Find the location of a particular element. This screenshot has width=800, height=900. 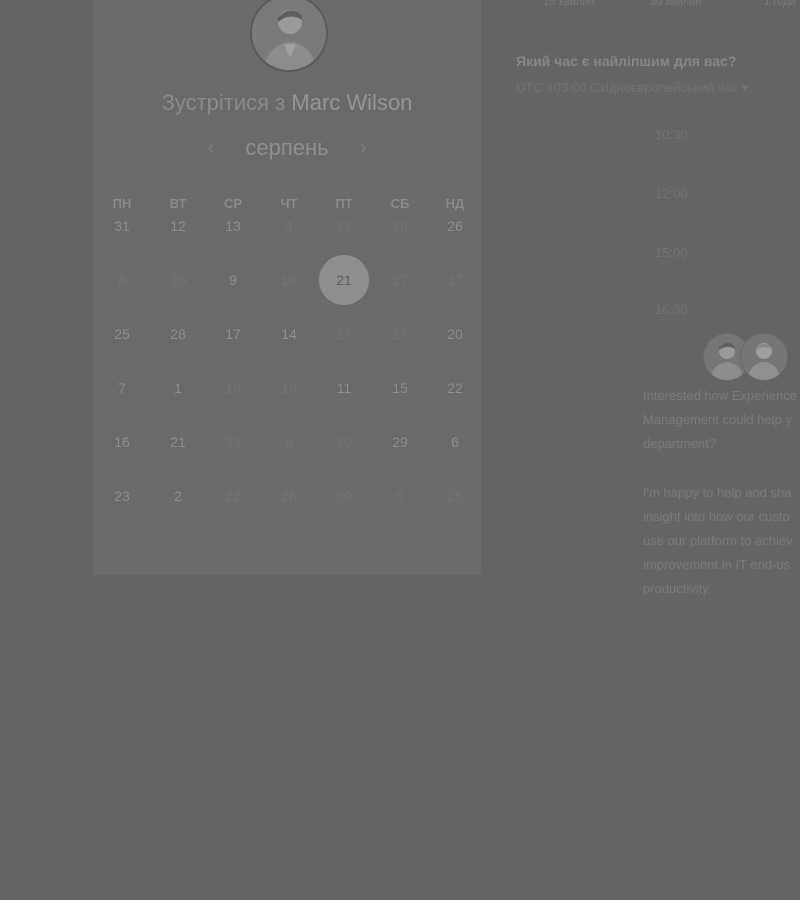

intro-line: productivity. is located at coordinates (677, 588).